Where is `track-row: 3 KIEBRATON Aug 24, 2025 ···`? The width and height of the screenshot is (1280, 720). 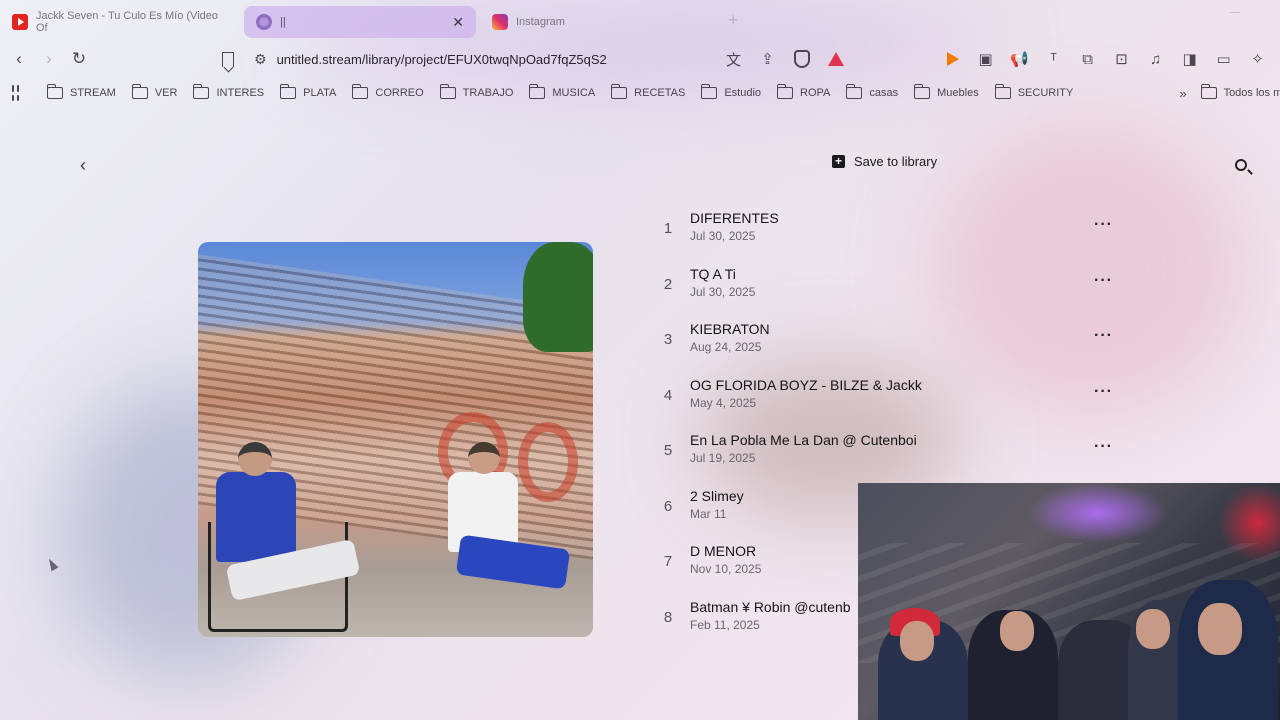
track-row: 3 KIEBRATON Aug 24, 2025 ··· is located at coordinates (890, 341).